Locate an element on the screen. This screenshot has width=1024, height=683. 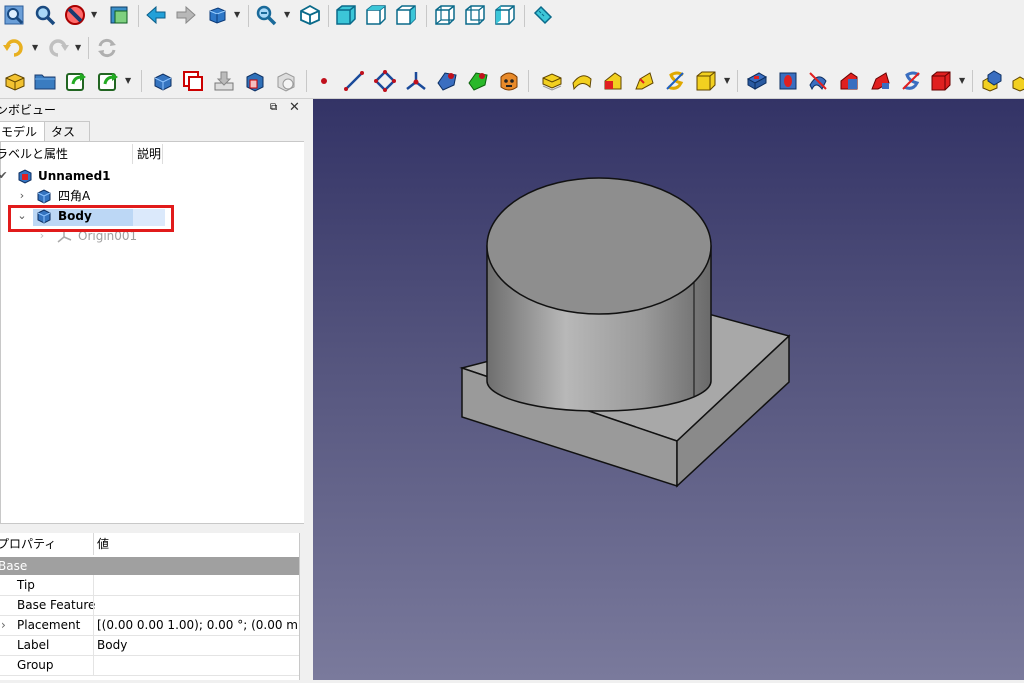
highlight-annotation-box is located at coordinates (91, 218).